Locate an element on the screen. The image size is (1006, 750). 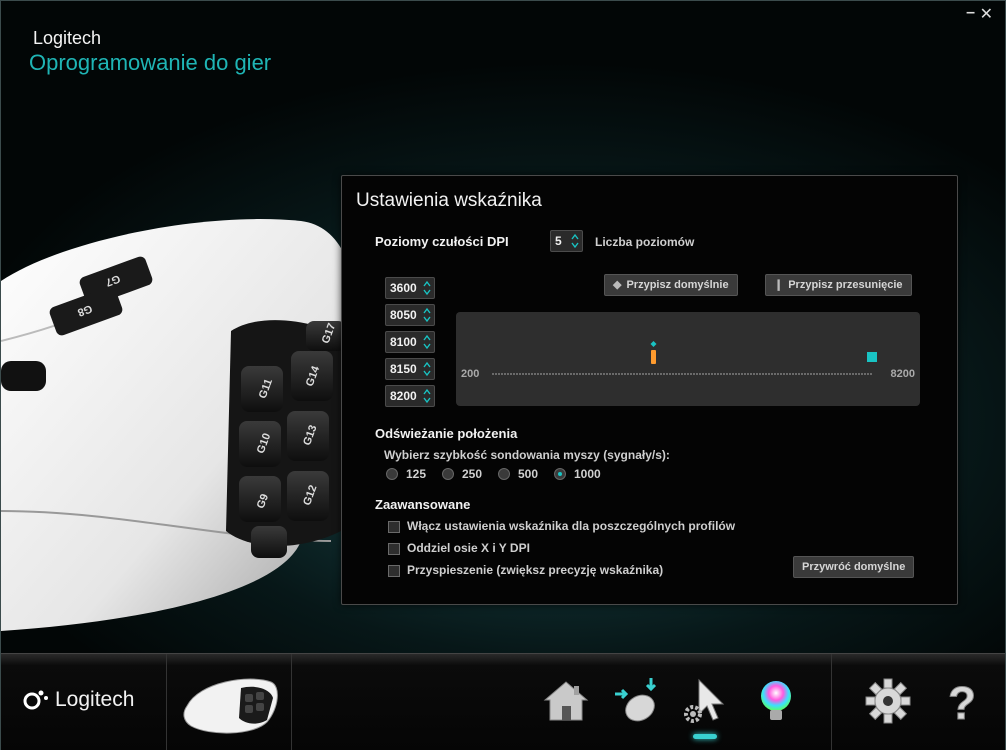
dpi-level-value: 8200 is located at coordinates (403, 396).